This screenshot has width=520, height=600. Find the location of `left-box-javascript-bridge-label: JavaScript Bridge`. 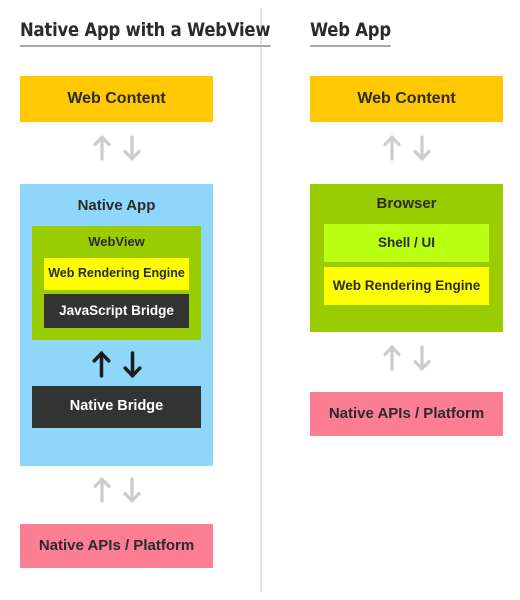

left-box-javascript-bridge-label: JavaScript Bridge is located at coordinates (116, 310).